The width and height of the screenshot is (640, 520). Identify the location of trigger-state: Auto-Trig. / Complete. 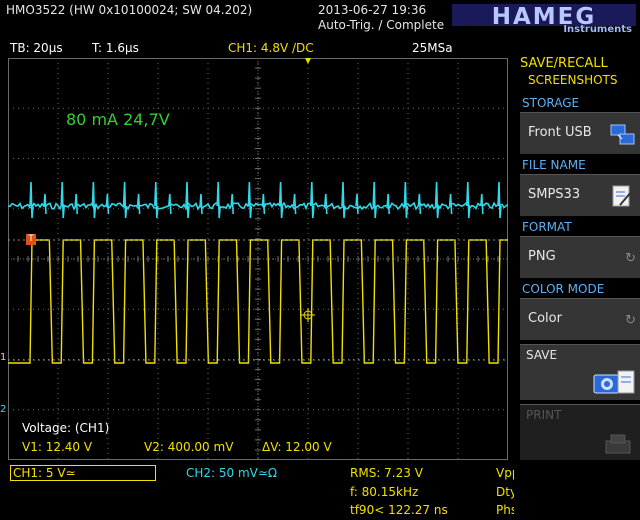
(381, 25).